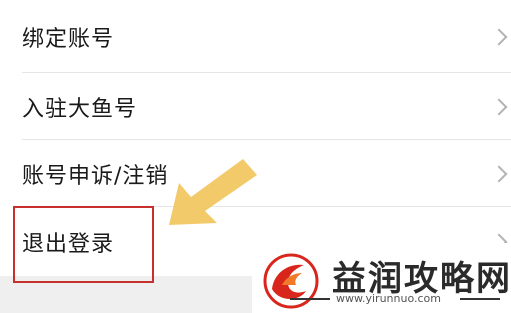  What do you see at coordinates (388, 298) in the screenshot?
I see `watermark-url: www.yirunnuo.com` at bounding box center [388, 298].